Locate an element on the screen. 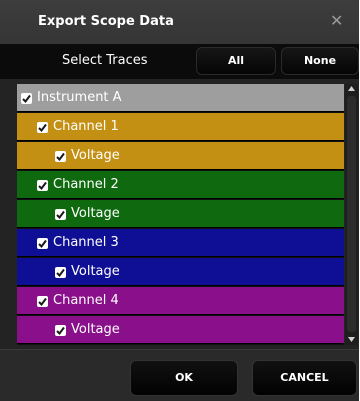  select-traces-label: Select Traces is located at coordinates (105, 60).